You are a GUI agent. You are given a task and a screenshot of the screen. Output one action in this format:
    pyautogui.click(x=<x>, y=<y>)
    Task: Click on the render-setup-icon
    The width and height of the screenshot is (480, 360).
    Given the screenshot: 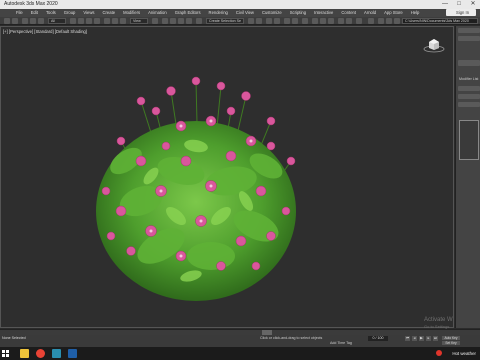 What is the action you would take?
    pyautogui.click(x=315, y=21)
    